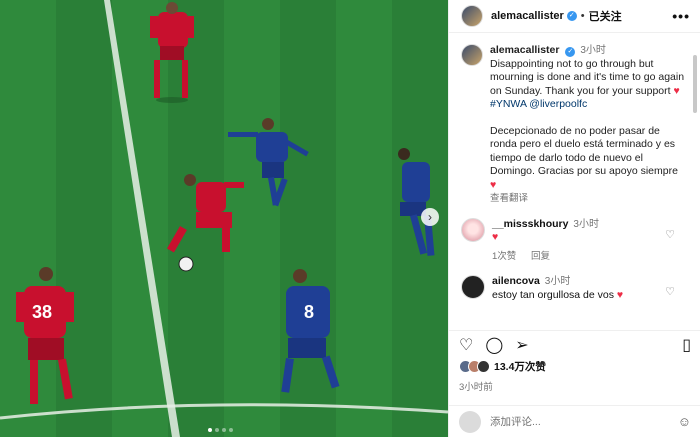 This screenshot has width=700, height=437. What do you see at coordinates (309, 312) in the screenshot?
I see `svg-text: 8` at bounding box center [309, 312].